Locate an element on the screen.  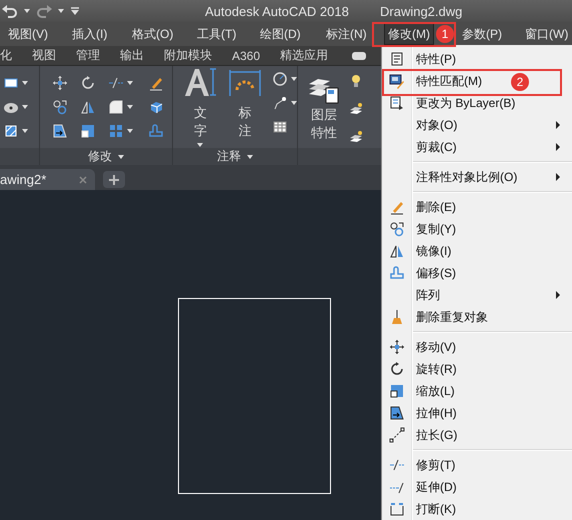
menu-option: 更改为 ByLayer(B) is located at coordinates (466, 103).